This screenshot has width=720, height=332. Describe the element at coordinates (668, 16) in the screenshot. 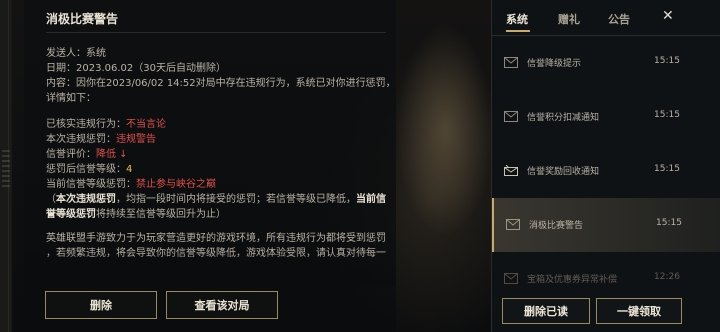

I see `close-icon: ✕` at that location.